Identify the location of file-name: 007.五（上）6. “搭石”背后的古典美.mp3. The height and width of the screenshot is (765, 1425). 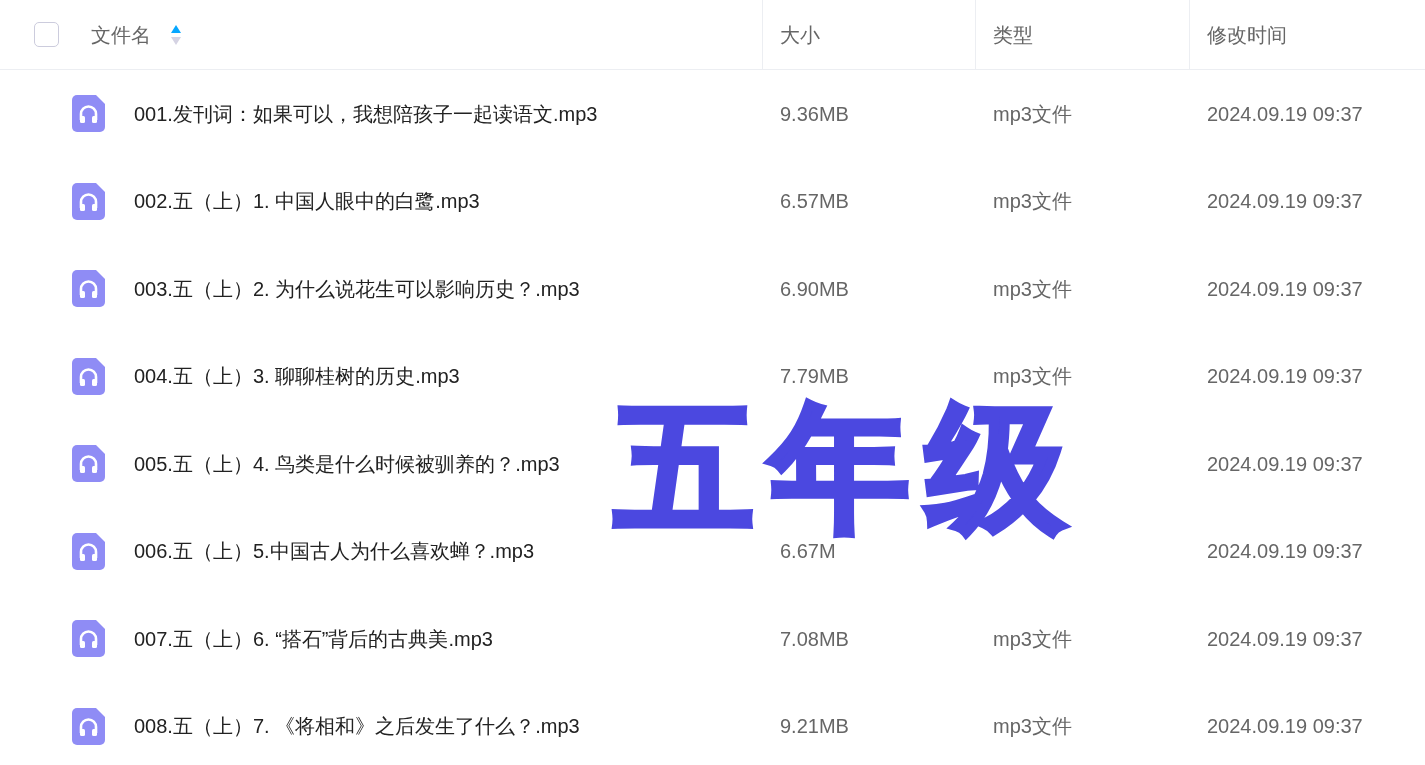
(313, 638).